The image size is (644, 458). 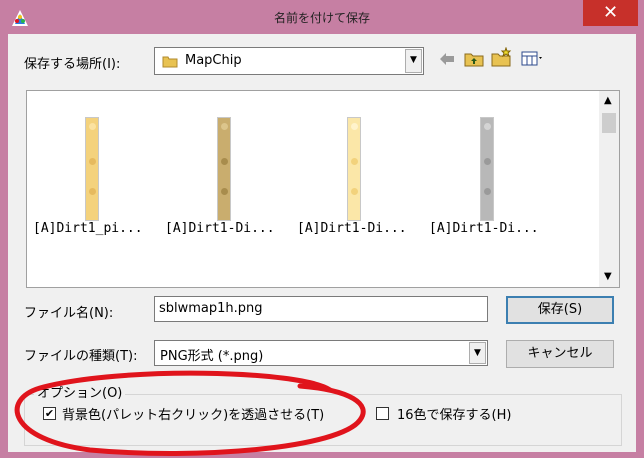 I want to click on view-menu-icon, so click(x=533, y=61).